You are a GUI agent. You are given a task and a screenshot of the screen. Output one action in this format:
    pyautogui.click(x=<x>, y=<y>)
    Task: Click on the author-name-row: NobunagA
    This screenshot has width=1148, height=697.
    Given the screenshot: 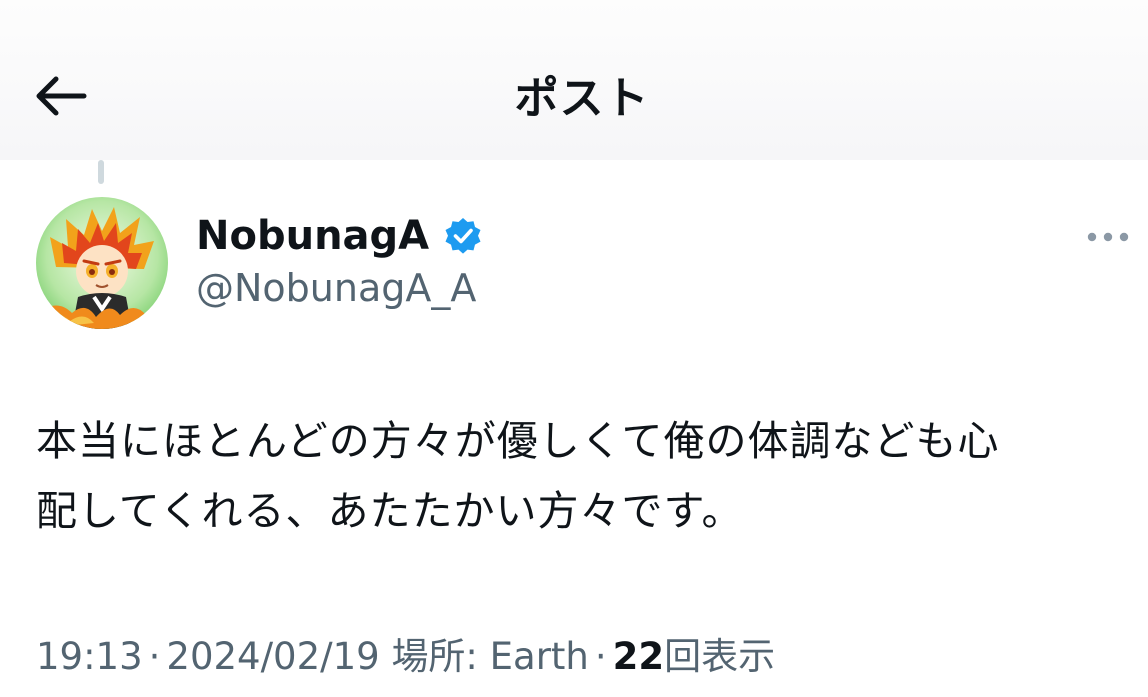 What is the action you would take?
    pyautogui.click(x=339, y=236)
    